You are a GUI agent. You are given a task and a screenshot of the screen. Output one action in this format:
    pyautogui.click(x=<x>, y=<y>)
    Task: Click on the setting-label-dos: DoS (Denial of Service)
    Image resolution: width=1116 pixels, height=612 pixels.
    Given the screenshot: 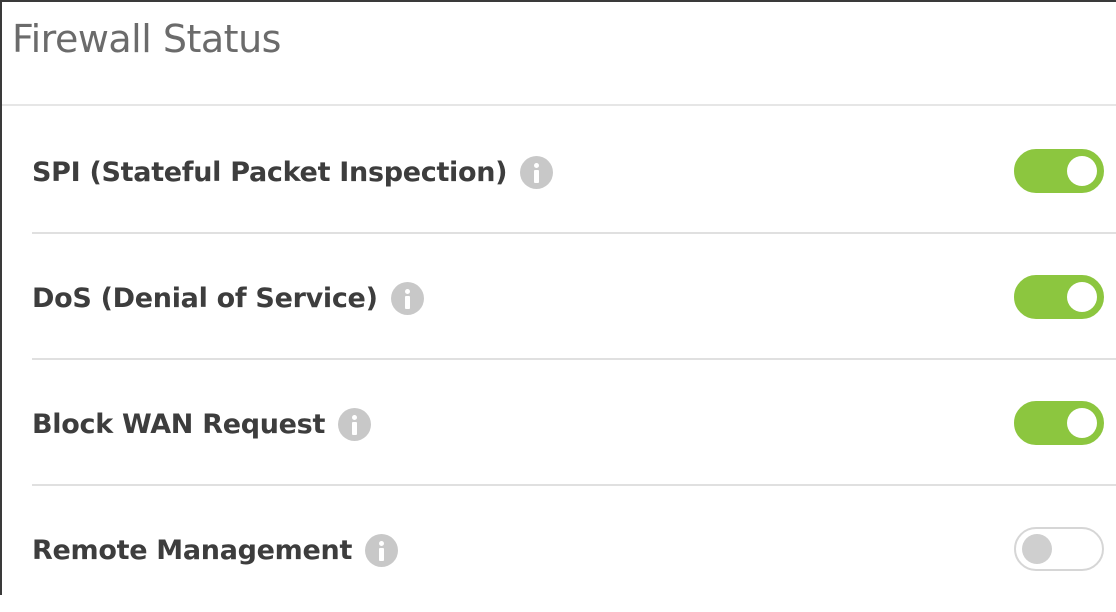 What is the action you would take?
    pyautogui.click(x=205, y=298)
    